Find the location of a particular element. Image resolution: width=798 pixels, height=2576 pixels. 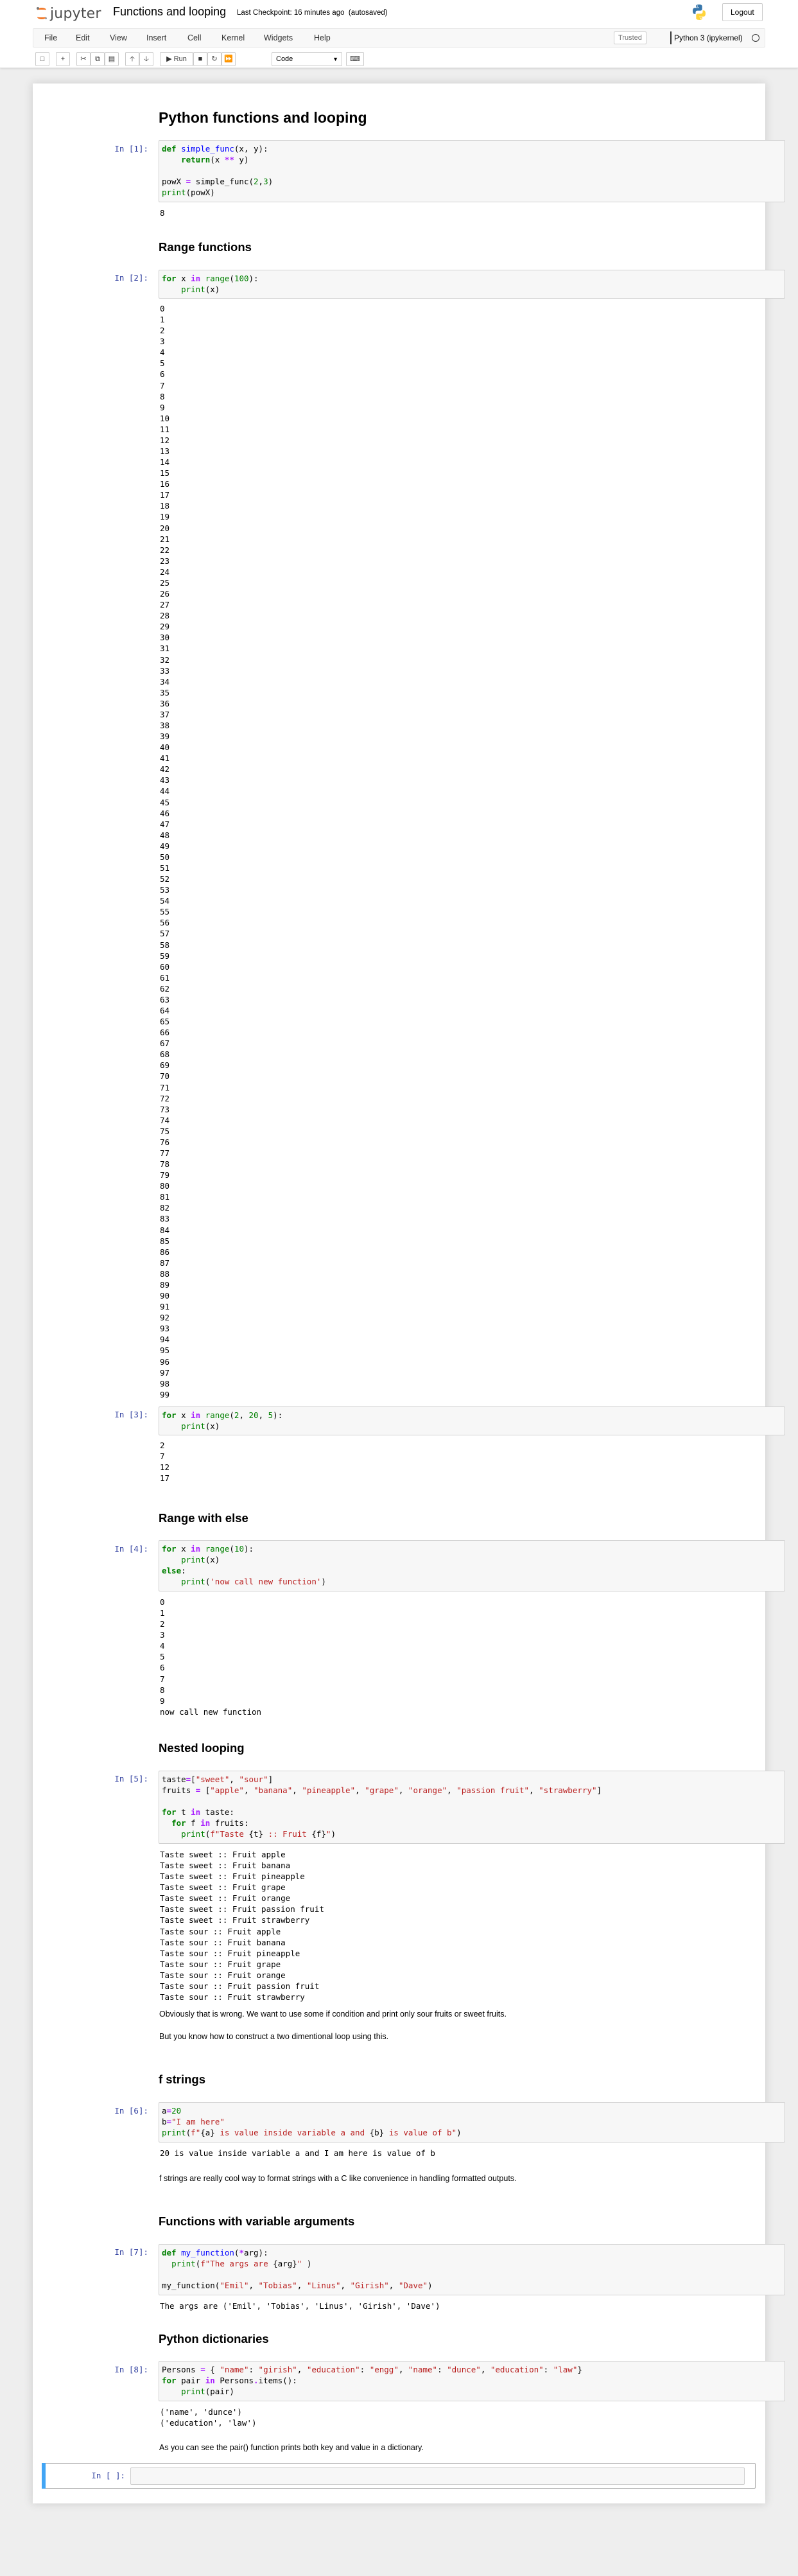

output-line: 25 is located at coordinates (165, 582).